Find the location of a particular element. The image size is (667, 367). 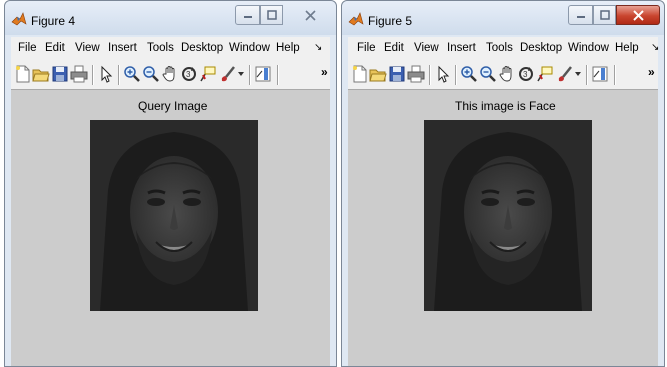

axes-title: This image is Face is located at coordinates (505, 106).